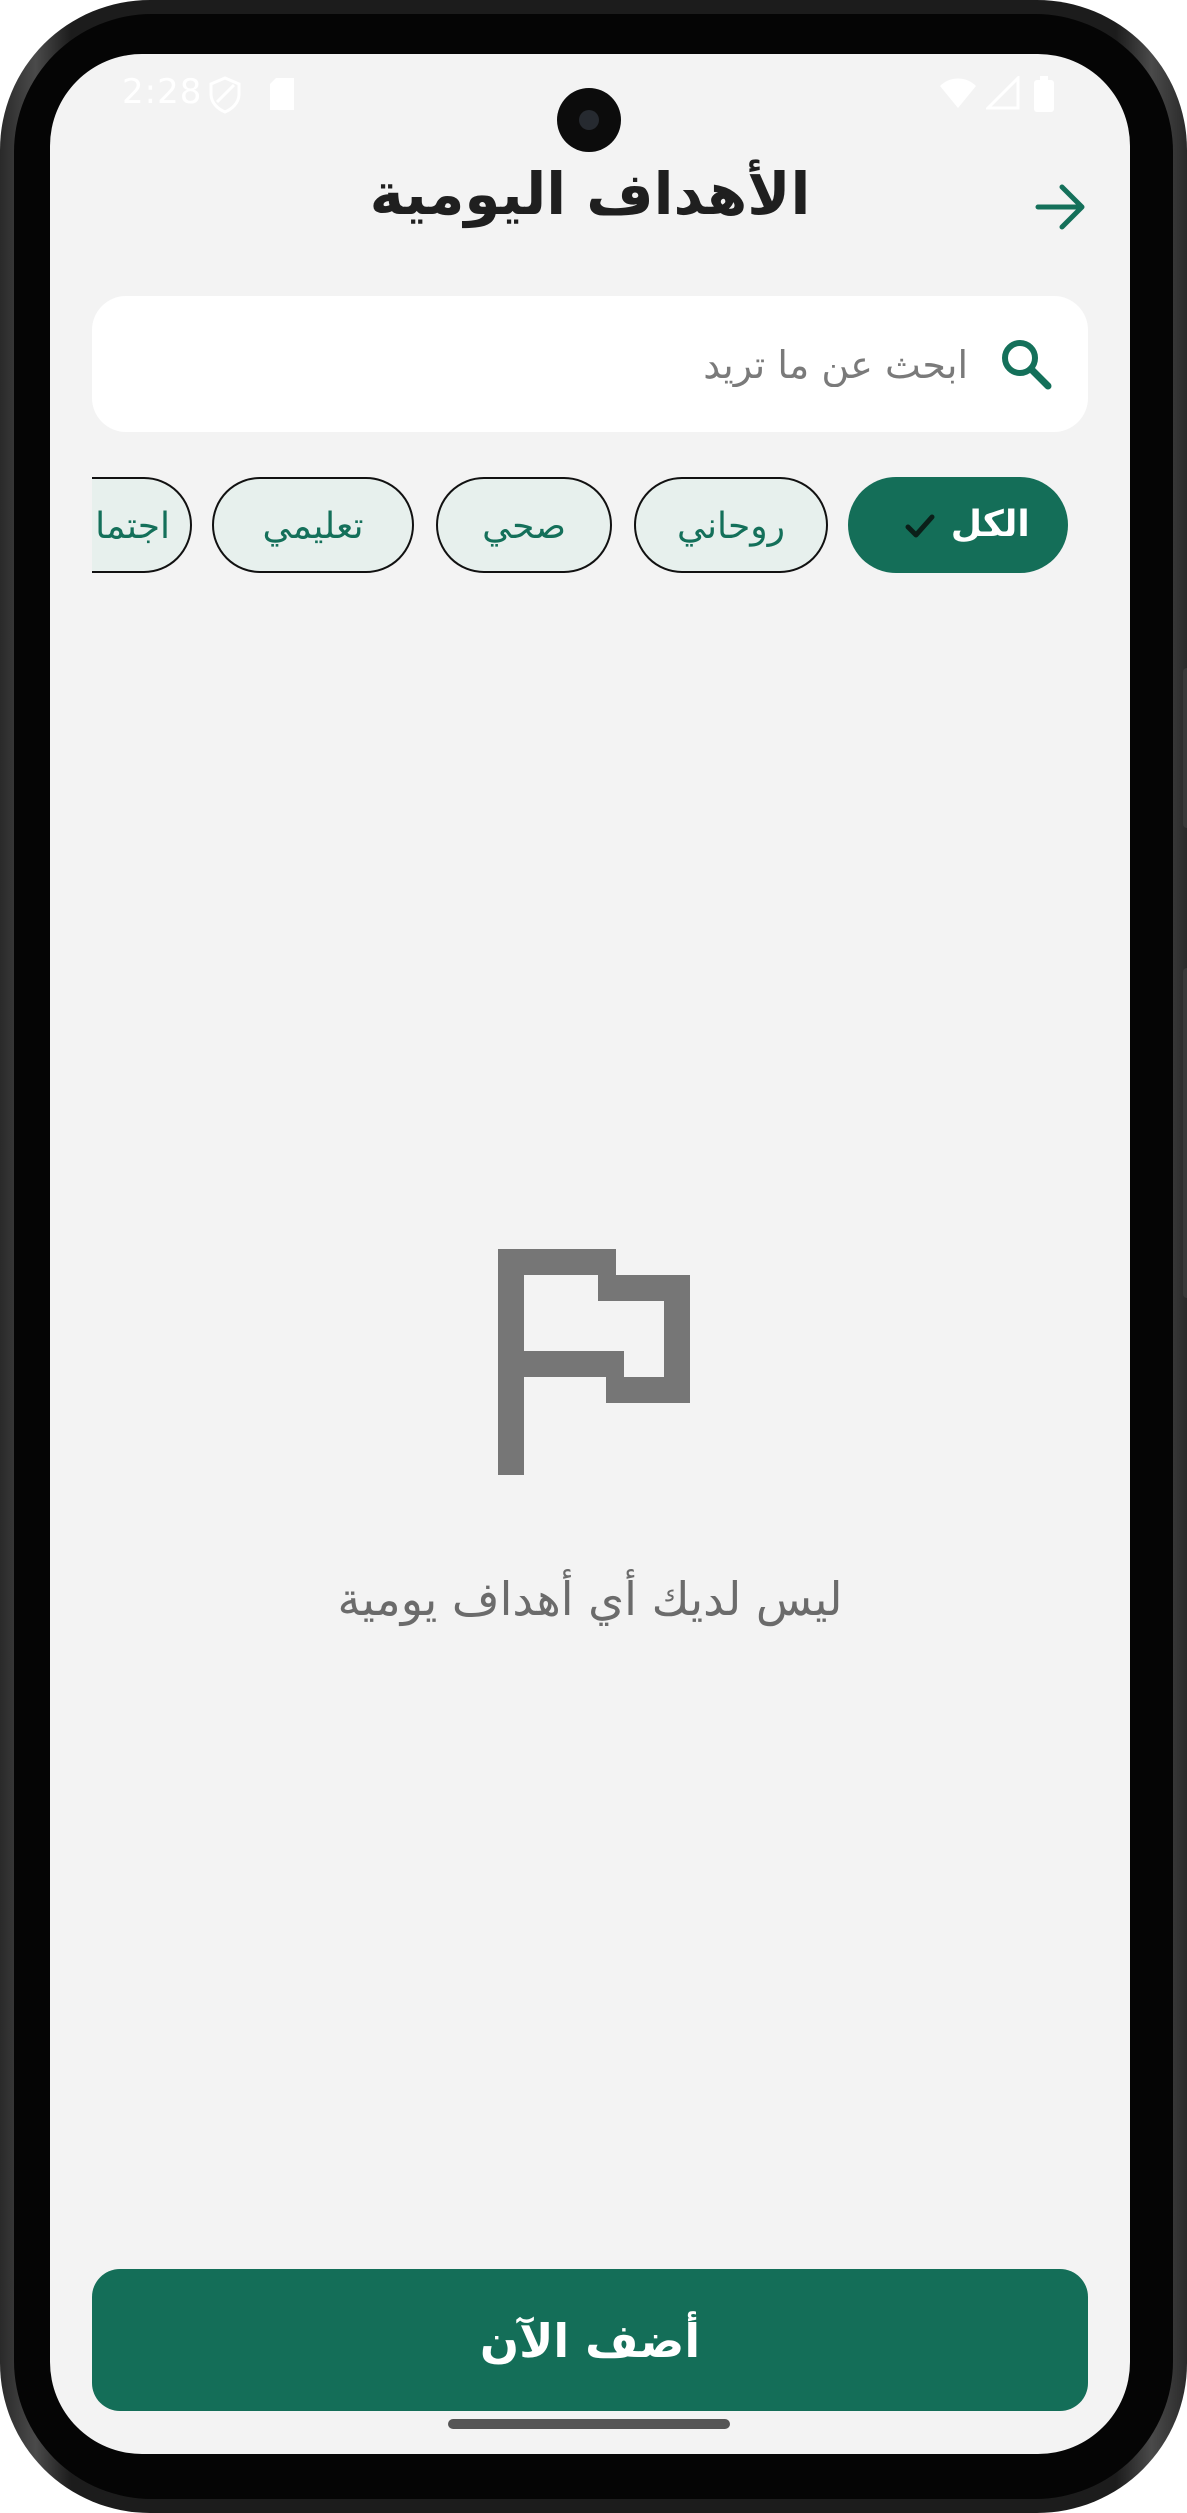 The height and width of the screenshot is (2513, 1187). Describe the element at coordinates (162, 92) in the screenshot. I see `status-time: 2:28` at that location.